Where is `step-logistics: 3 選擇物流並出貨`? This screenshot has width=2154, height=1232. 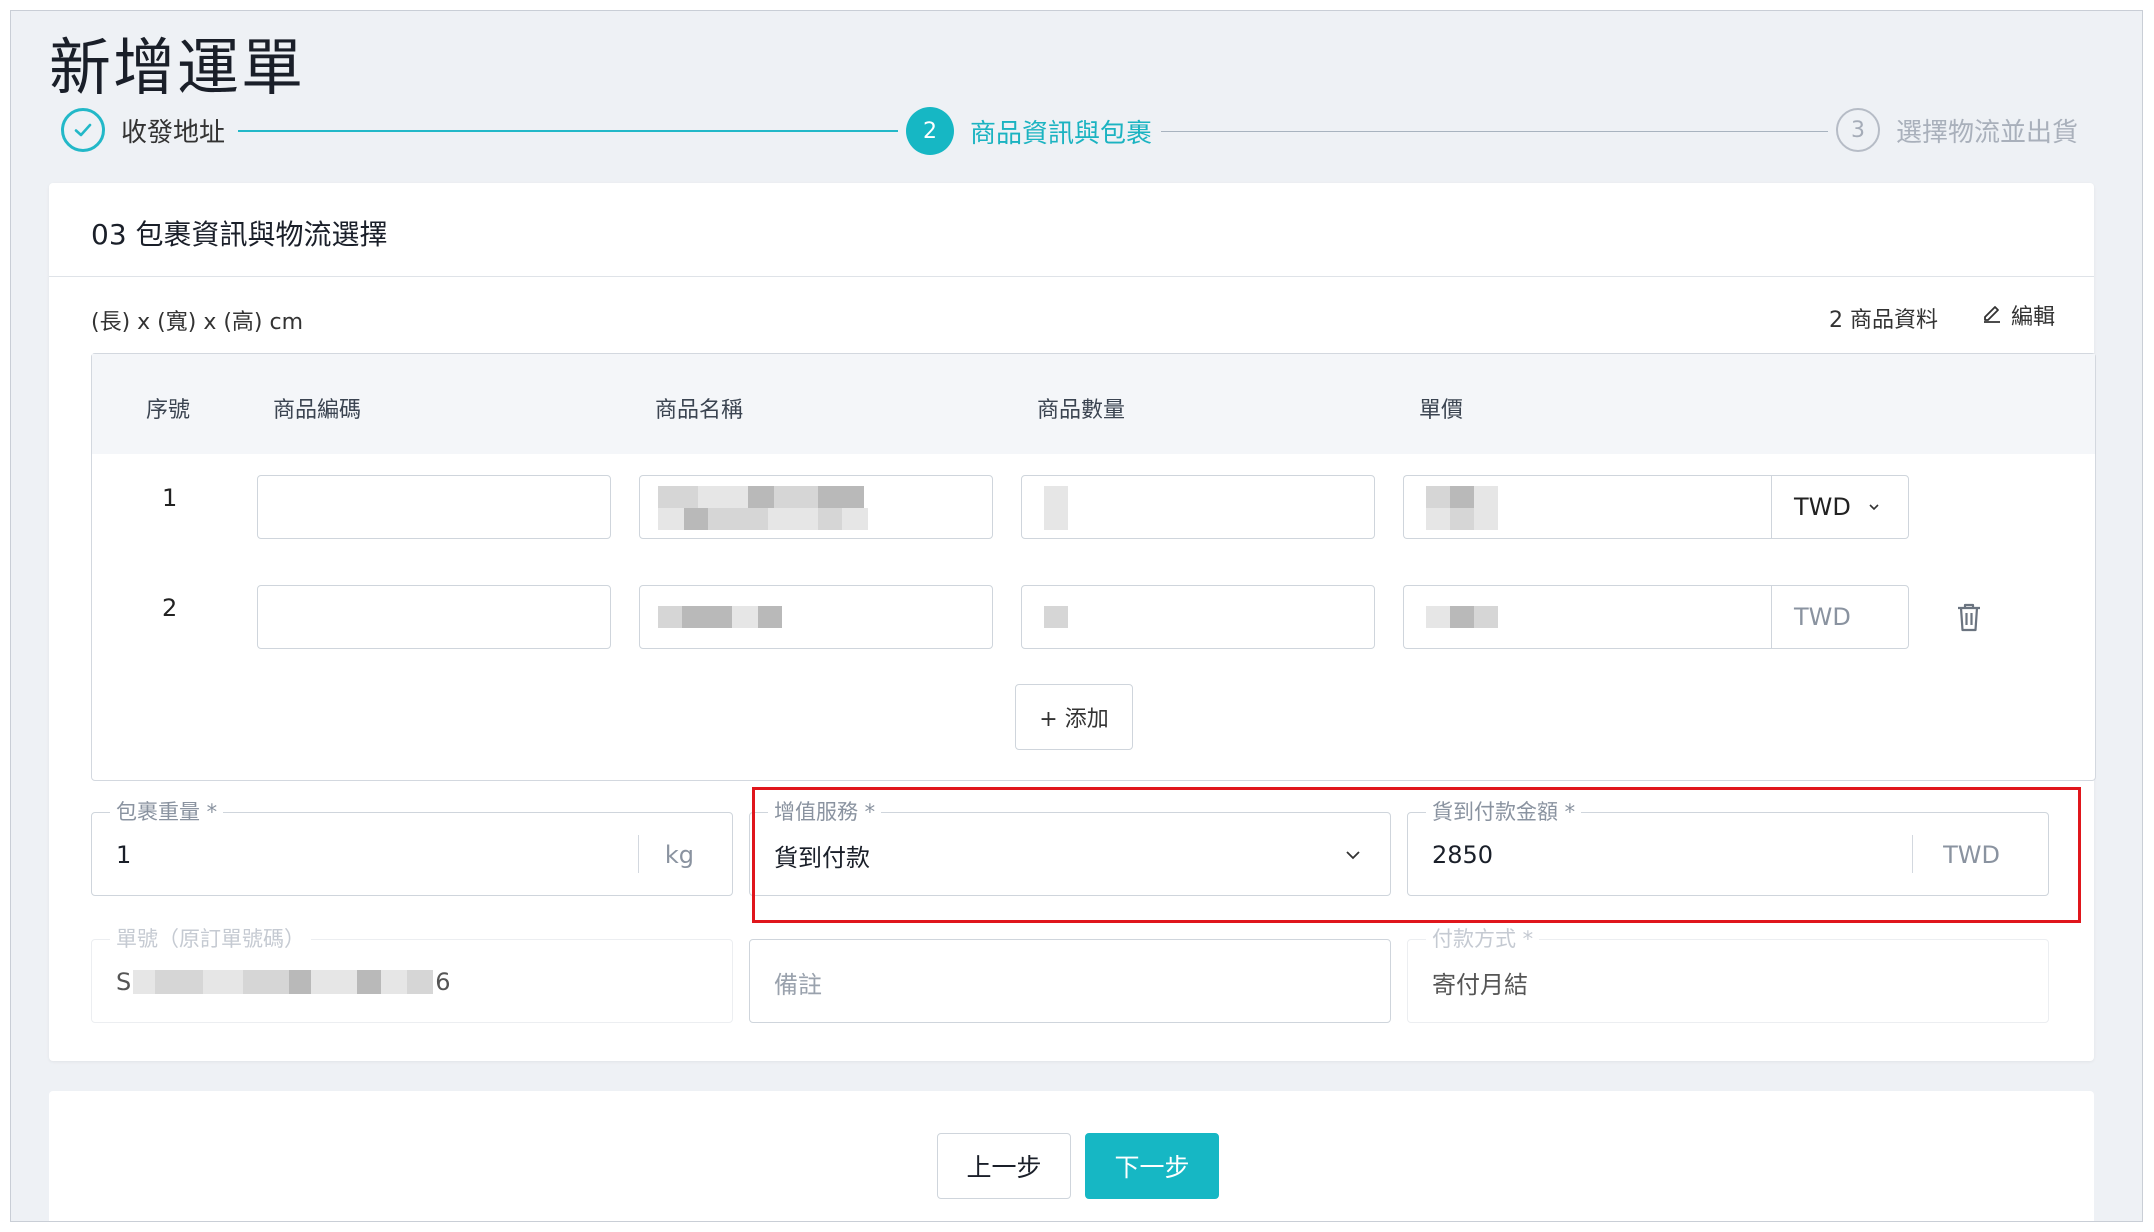
step-logistics: 3 選擇物流並出貨 is located at coordinates (1957, 130).